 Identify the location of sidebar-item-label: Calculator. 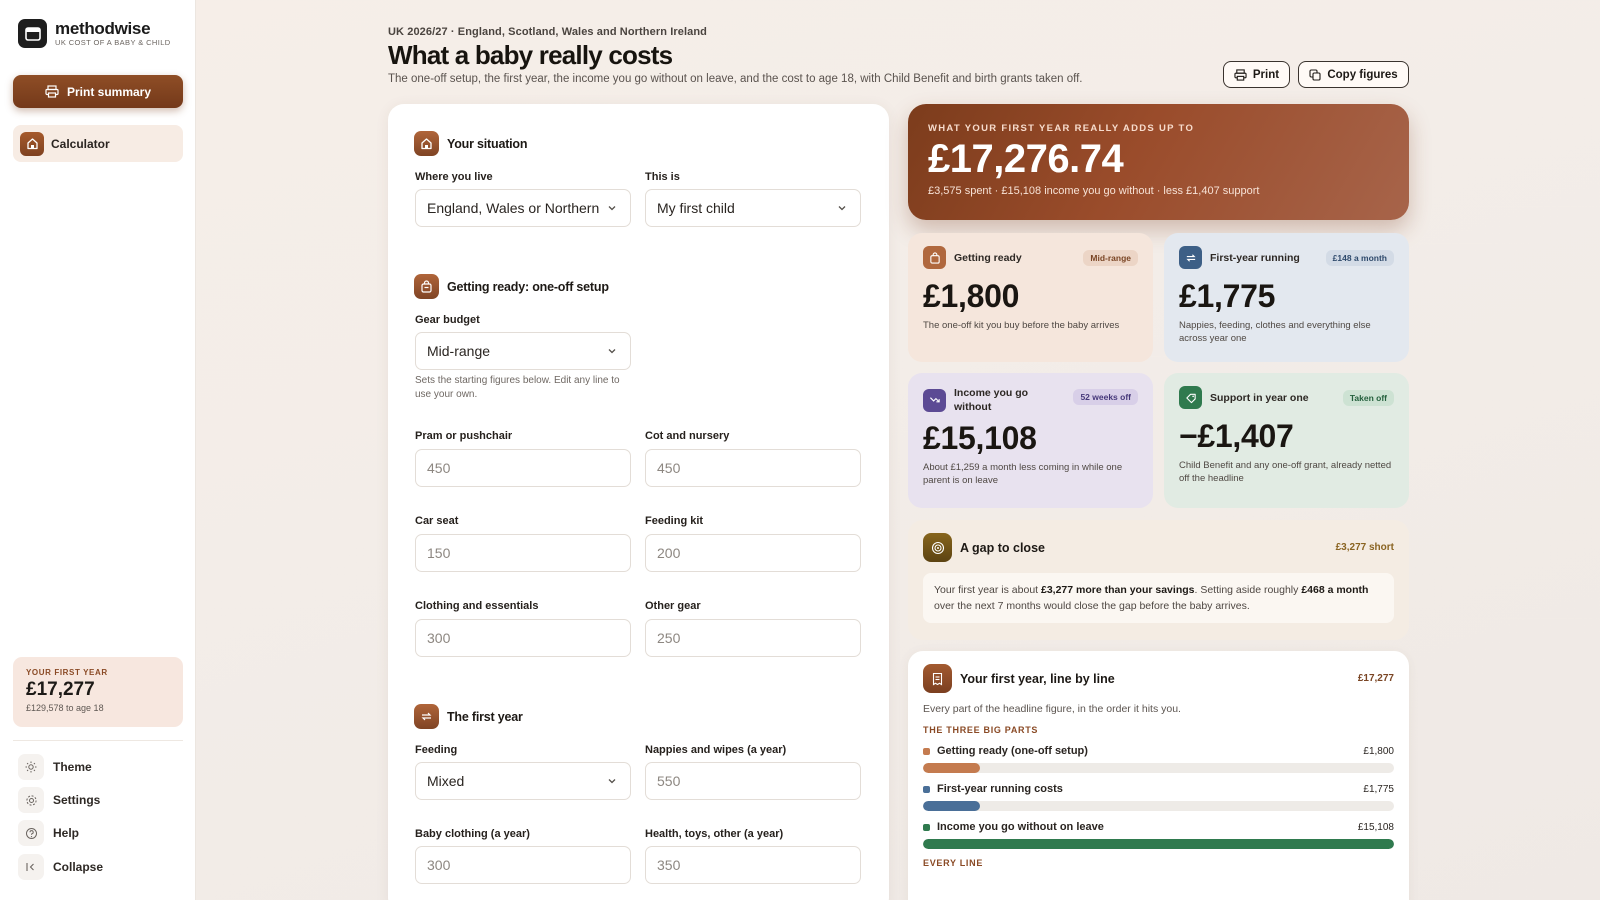
(80, 143).